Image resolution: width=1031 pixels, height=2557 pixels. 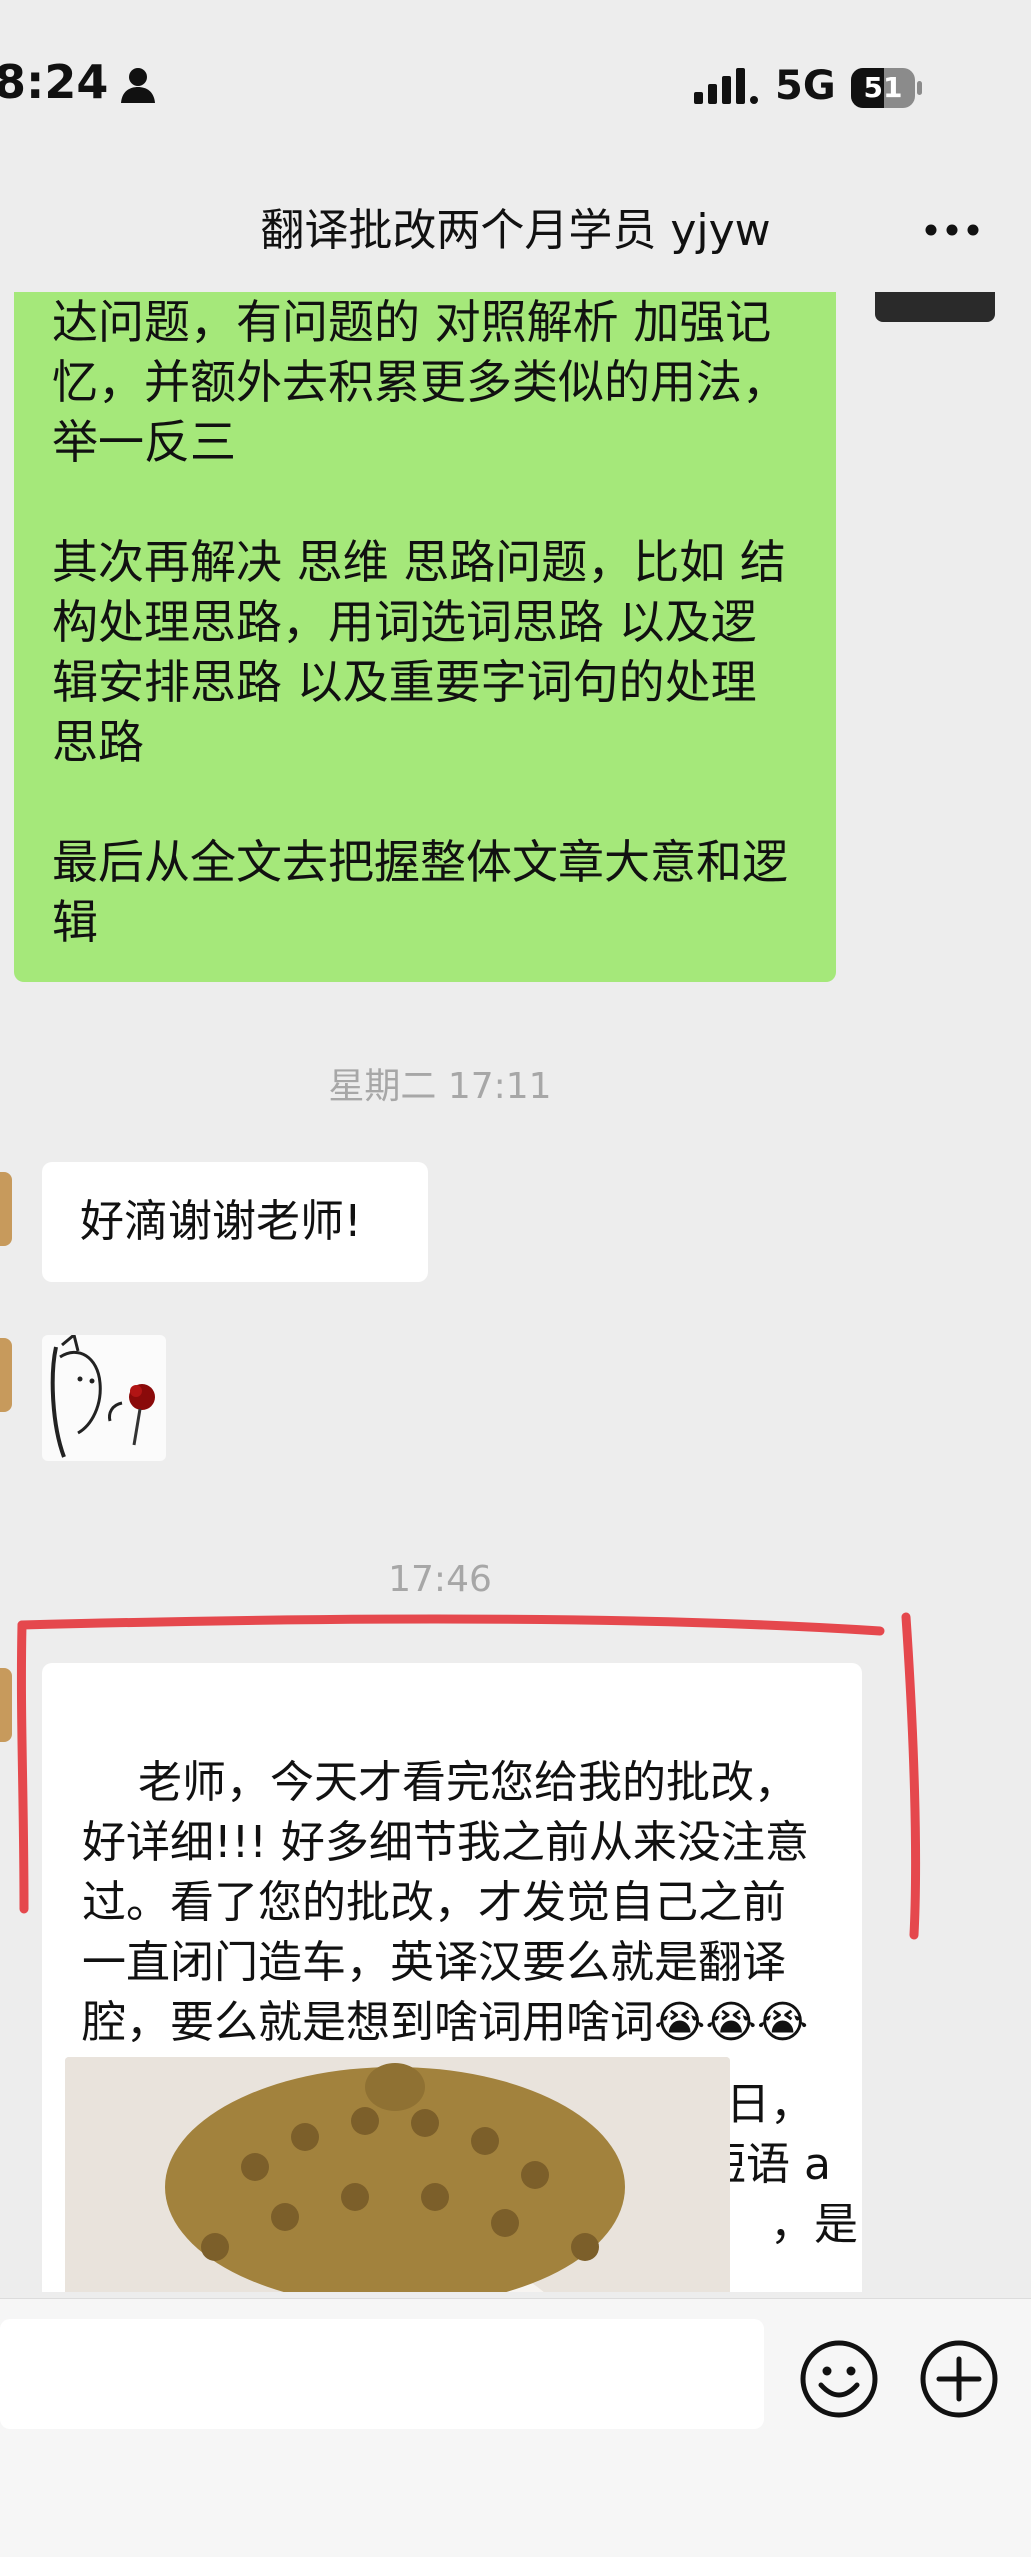 I want to click on sticker-cat-knit-hat, so click(x=397, y=2174).